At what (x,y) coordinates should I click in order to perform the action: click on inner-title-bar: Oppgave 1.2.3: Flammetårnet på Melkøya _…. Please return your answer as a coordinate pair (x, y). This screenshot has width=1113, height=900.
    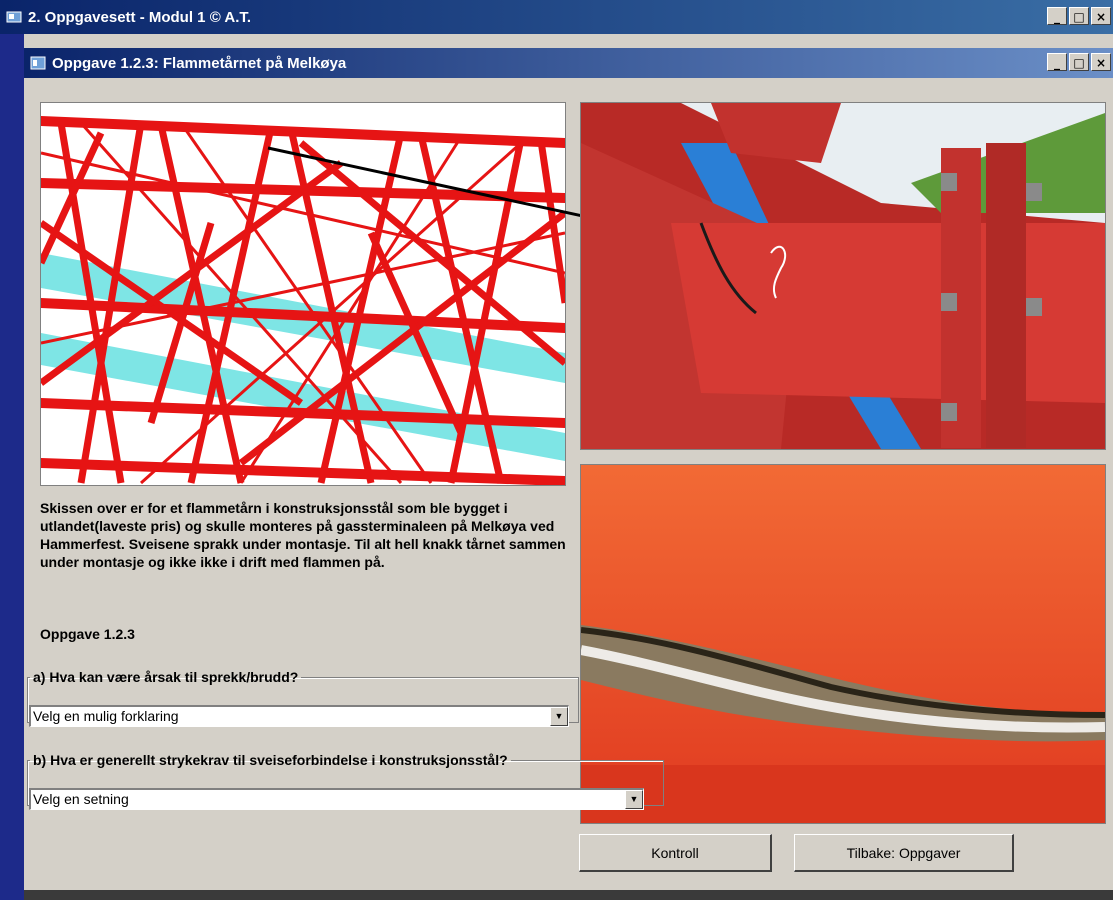
    Looking at the image, I should click on (568, 63).